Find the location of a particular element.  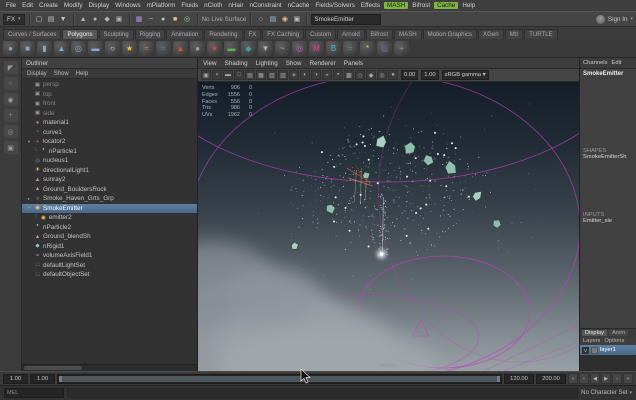

outliner-item-front: ▣ front is located at coordinates (109, 104).